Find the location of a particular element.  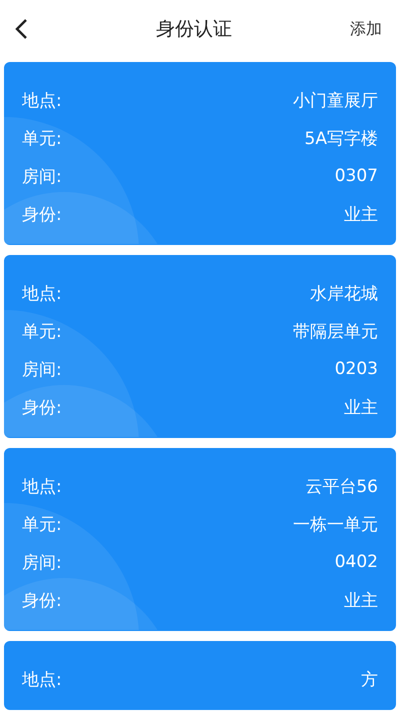

field-value: 带隔层单元 is located at coordinates (335, 331).